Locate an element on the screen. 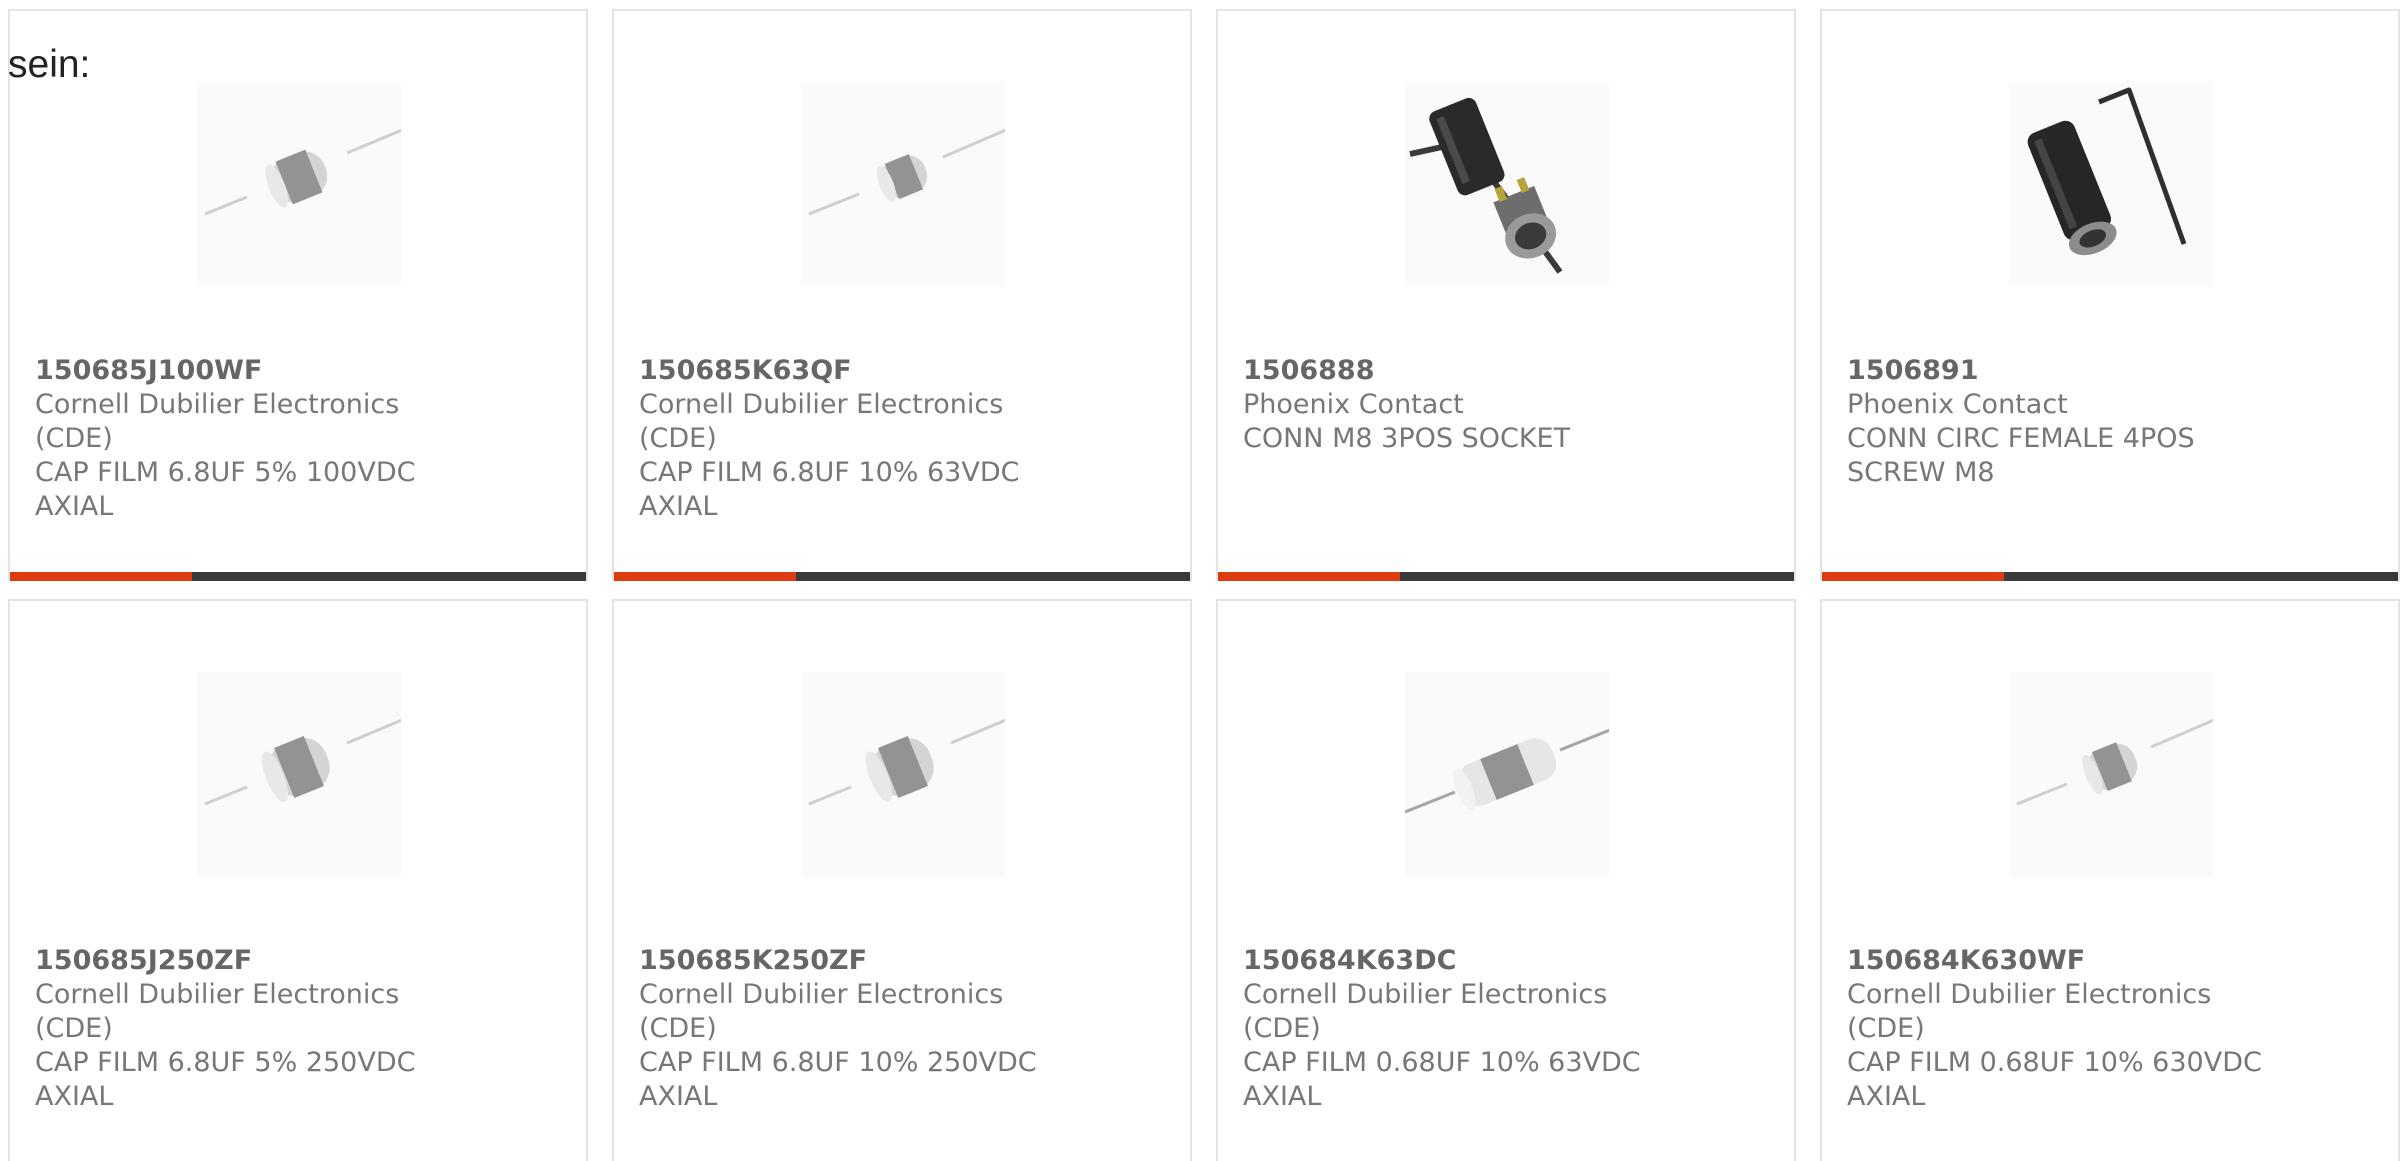  part-number: 150684K630WF is located at coordinates (1966, 960).